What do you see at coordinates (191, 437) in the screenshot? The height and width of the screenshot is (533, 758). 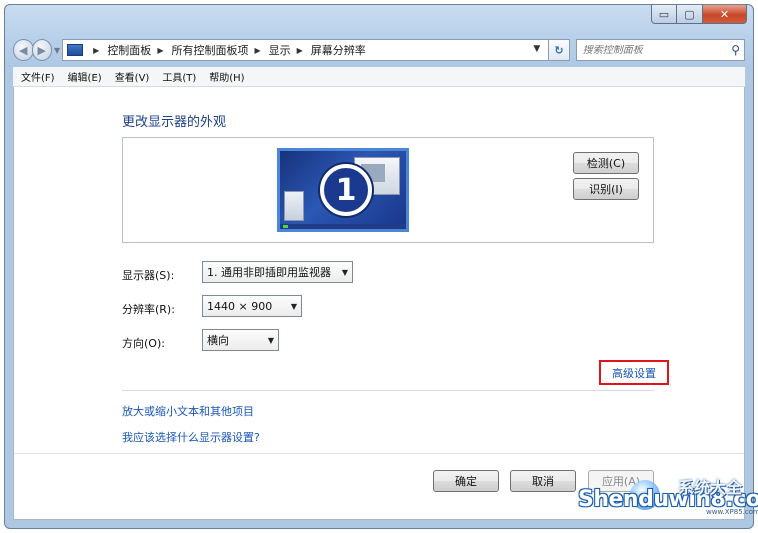 I see `which-settings-link: 我应该选择什么显示器设置?` at bounding box center [191, 437].